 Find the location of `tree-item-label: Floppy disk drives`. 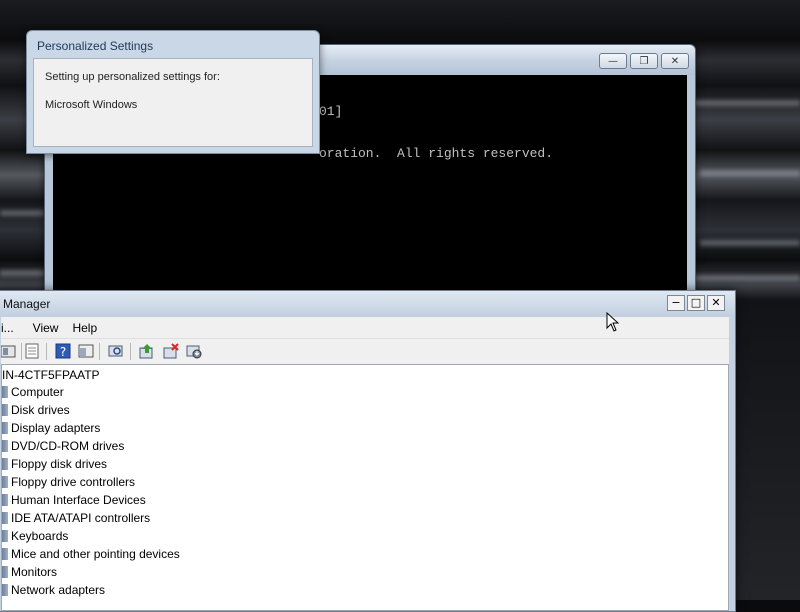

tree-item-label: Floppy disk drives is located at coordinates (59, 464).